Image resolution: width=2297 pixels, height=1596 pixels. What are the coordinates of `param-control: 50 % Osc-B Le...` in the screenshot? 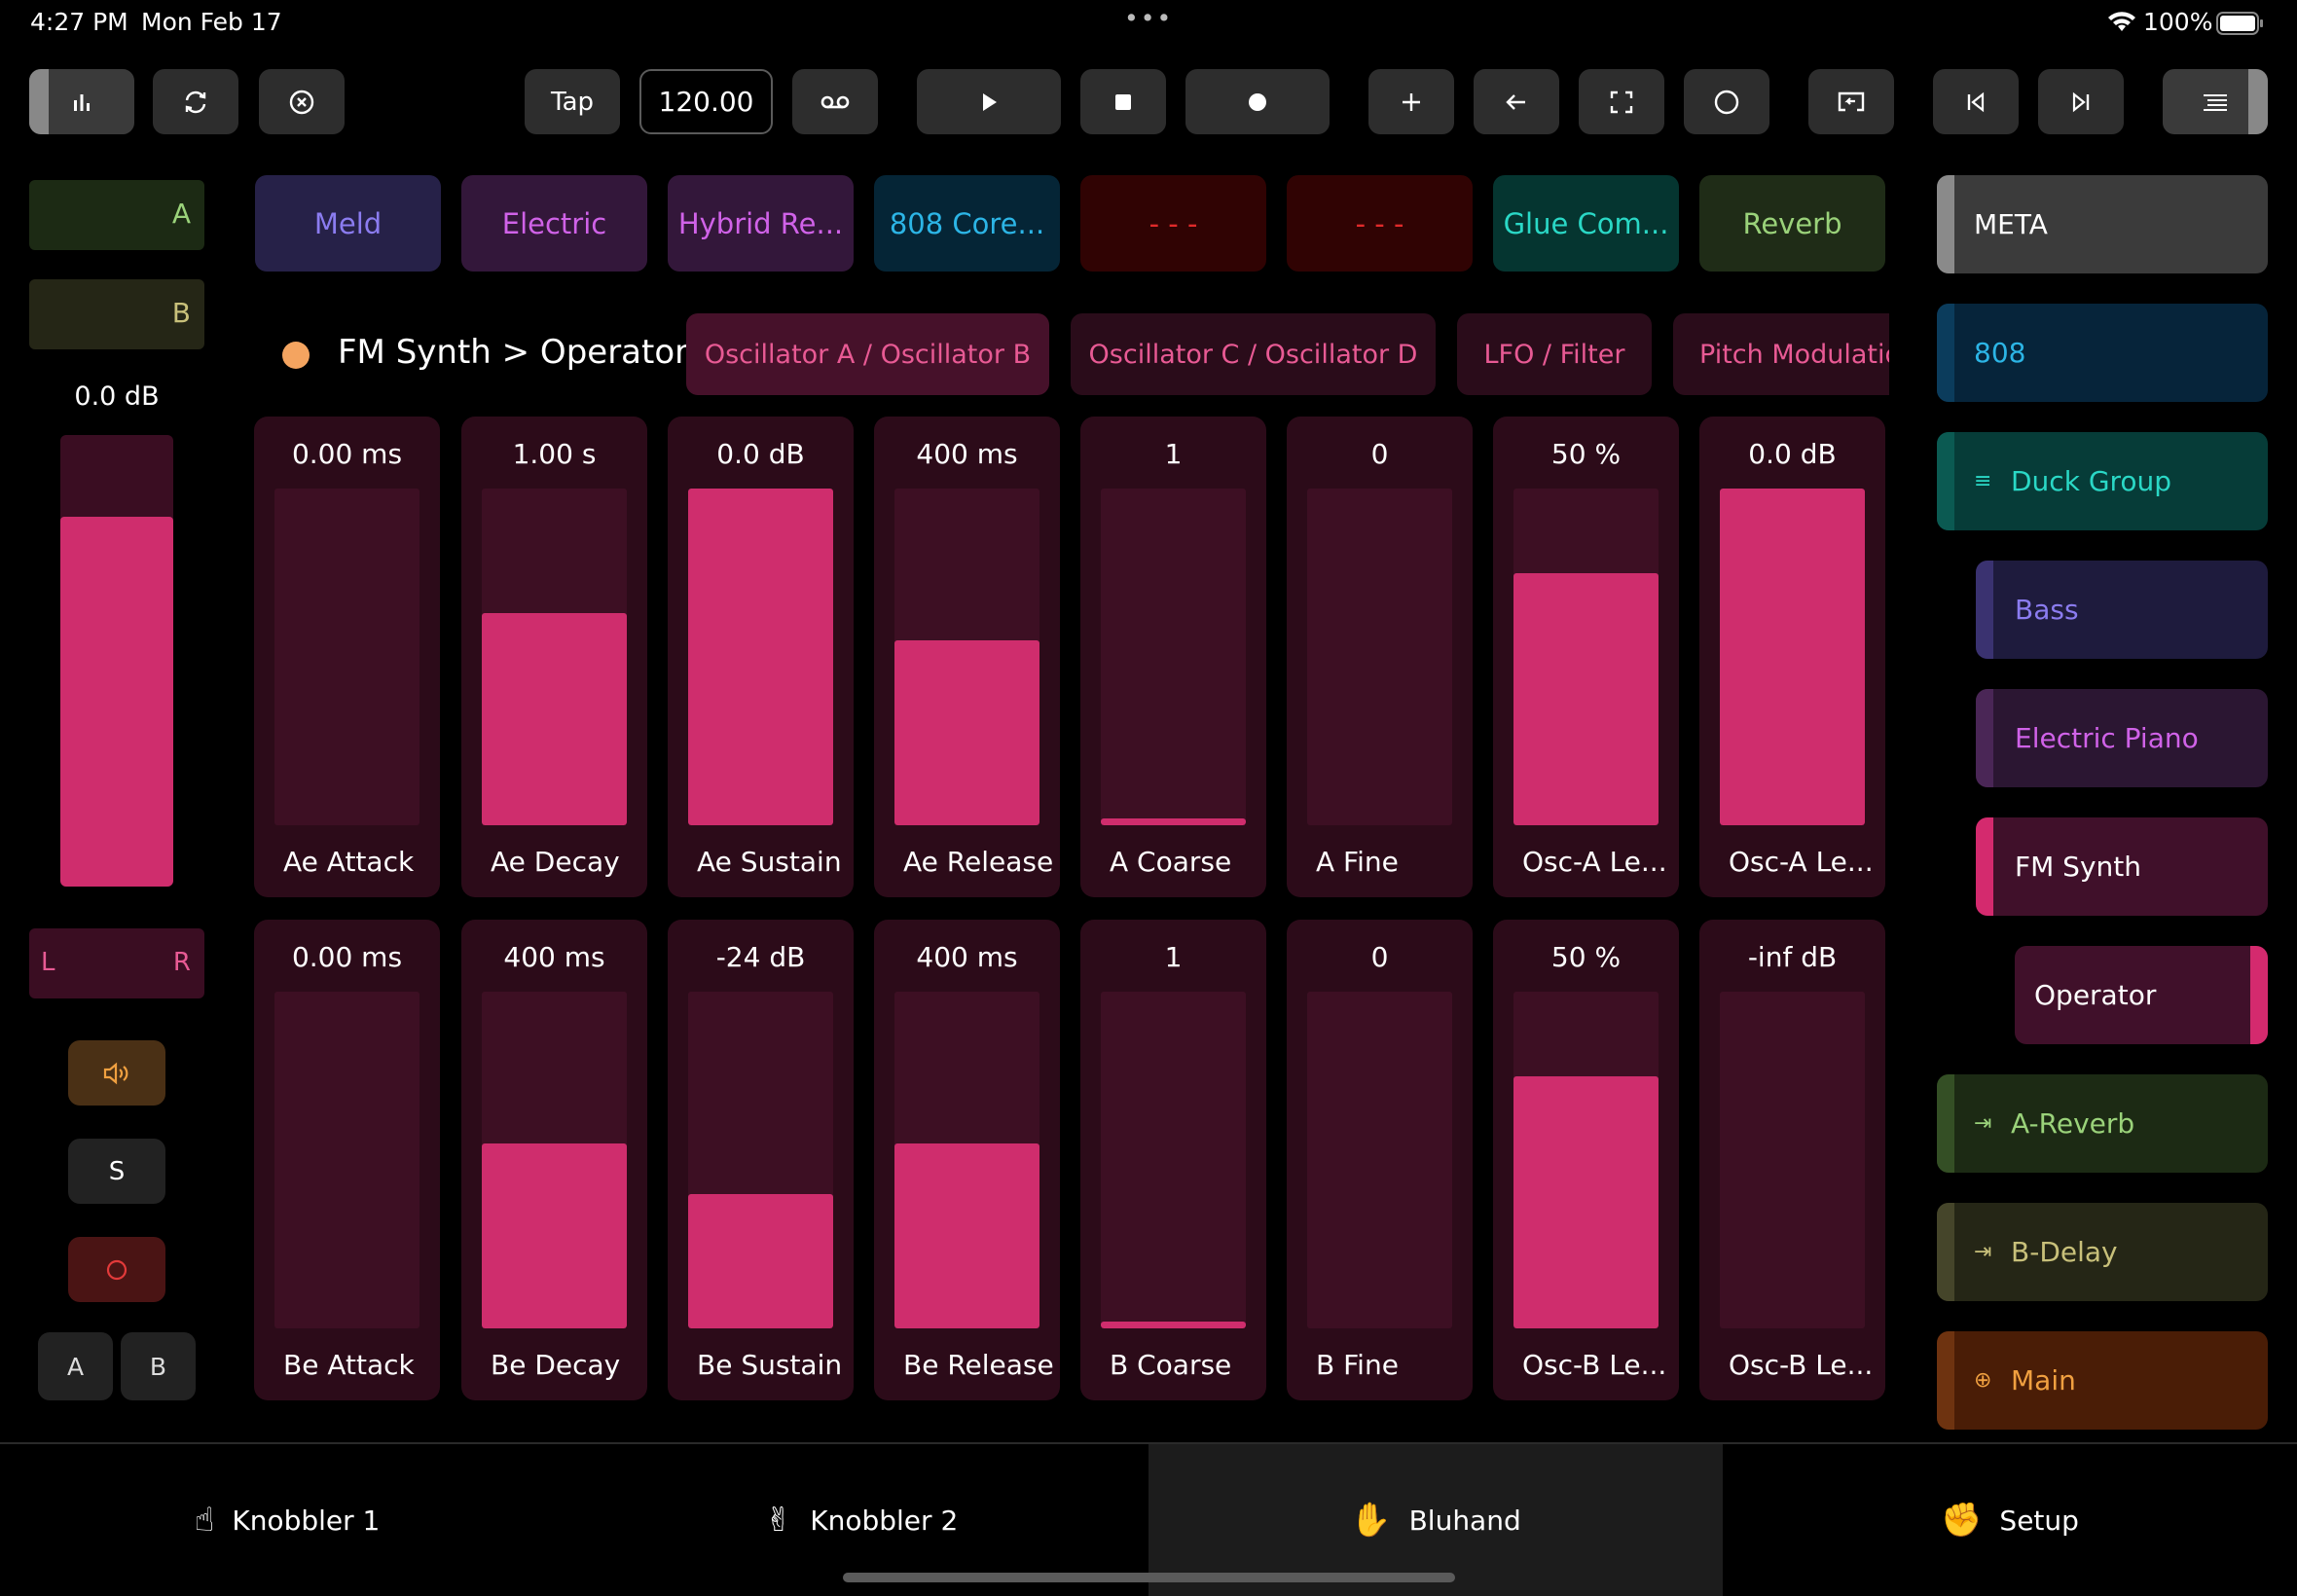 It's located at (1586, 1160).